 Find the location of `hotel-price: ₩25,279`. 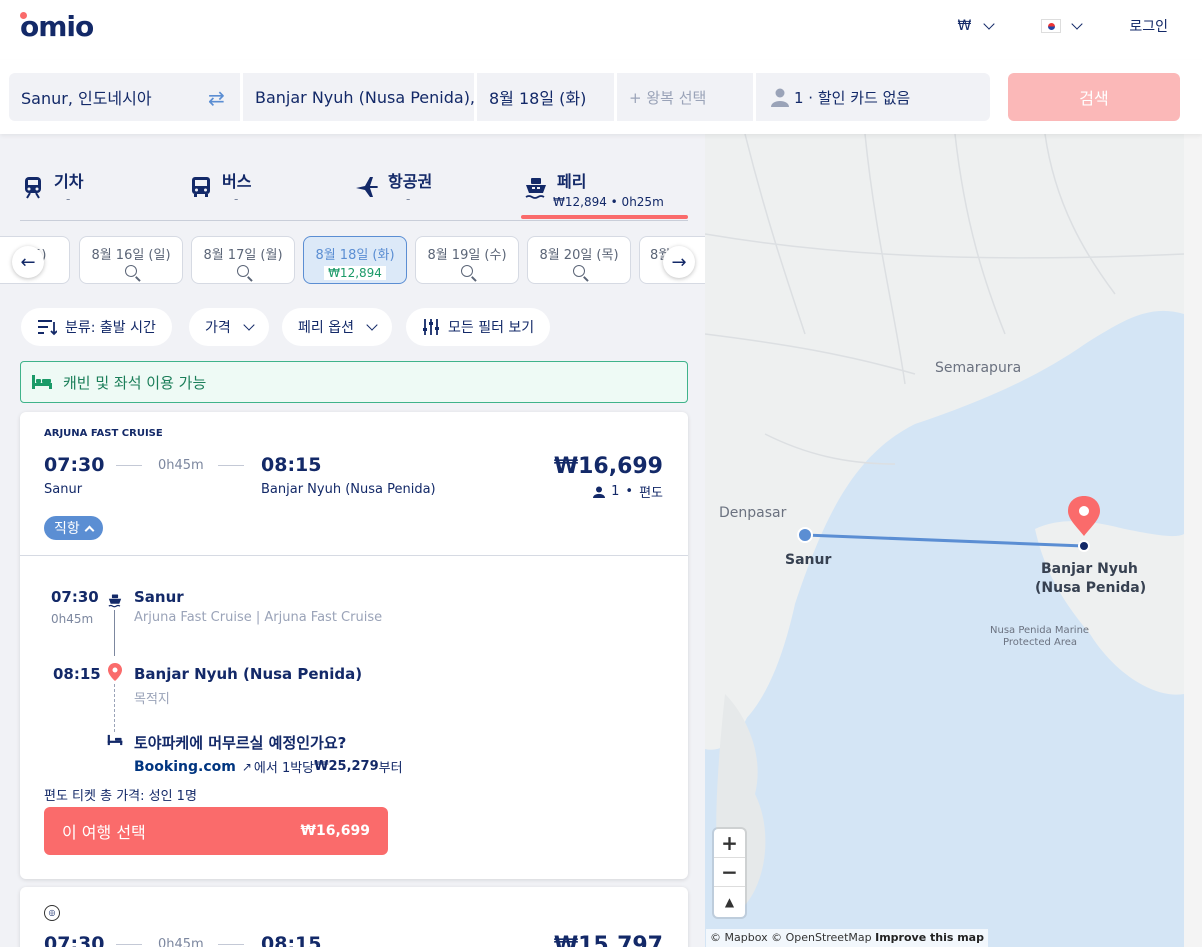

hotel-price: ₩25,279 is located at coordinates (346, 766).